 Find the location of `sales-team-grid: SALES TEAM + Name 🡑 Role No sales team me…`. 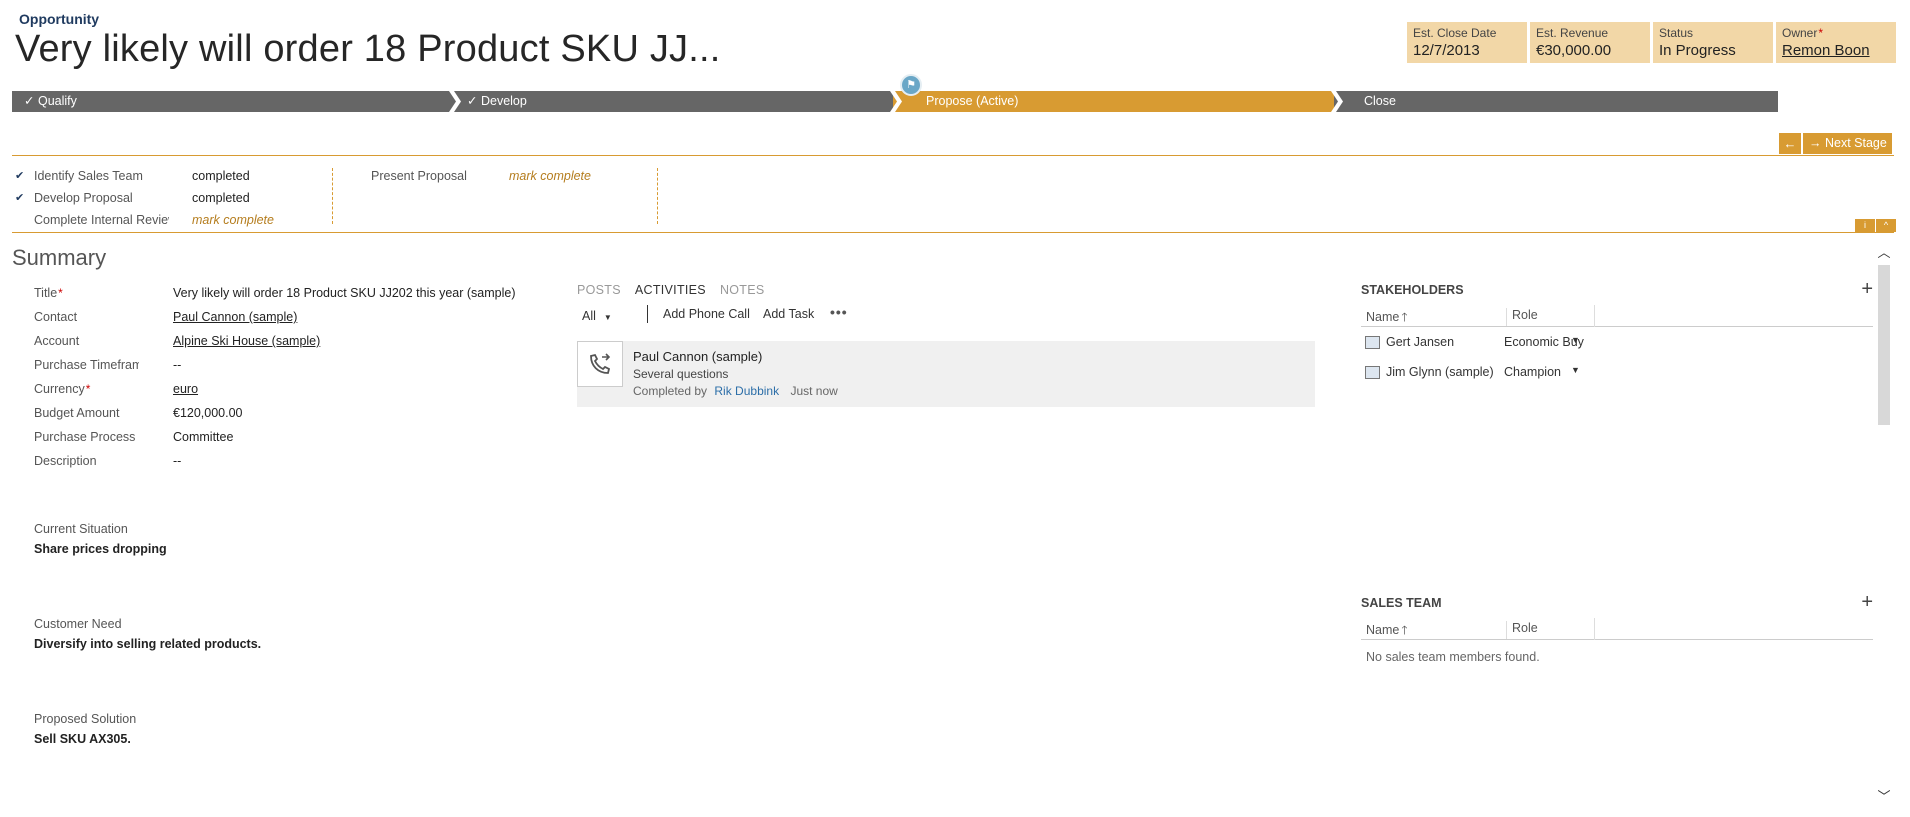

sales-team-grid: SALES TEAM + Name 🡑 Role No sales team me… is located at coordinates (1617, 627).